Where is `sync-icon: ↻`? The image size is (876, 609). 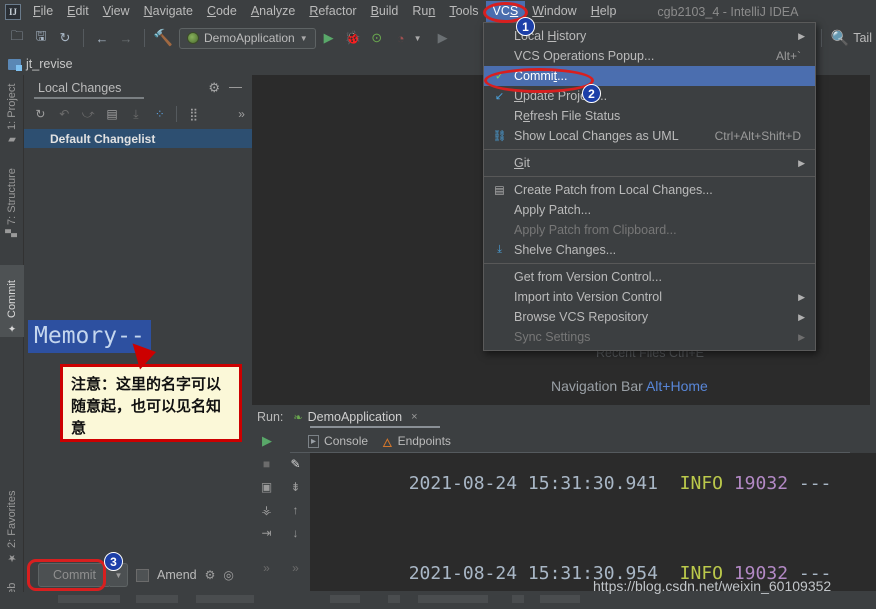
sync-icon: ↻ is located at coordinates (65, 38).